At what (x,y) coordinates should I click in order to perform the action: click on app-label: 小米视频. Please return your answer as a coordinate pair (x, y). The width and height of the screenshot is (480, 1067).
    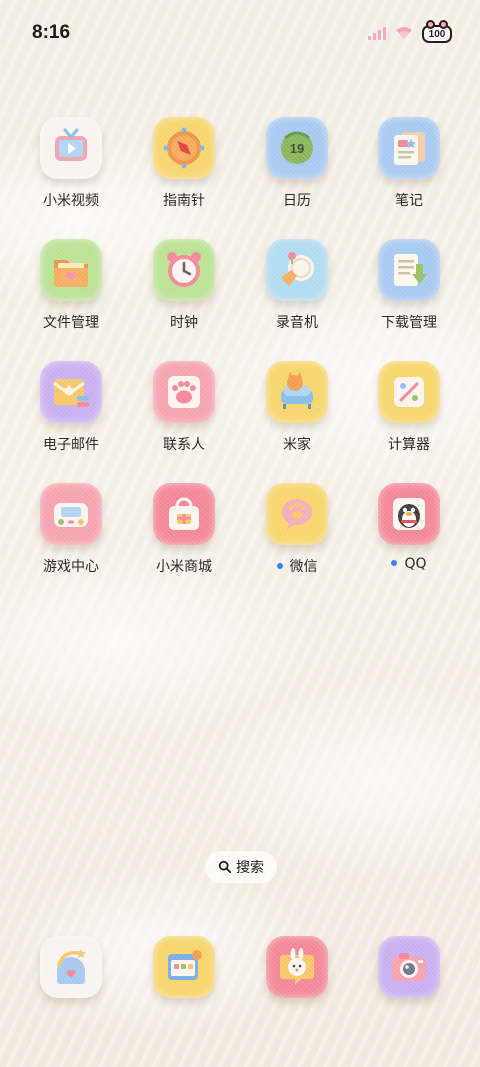
    Looking at the image, I should click on (71, 201).